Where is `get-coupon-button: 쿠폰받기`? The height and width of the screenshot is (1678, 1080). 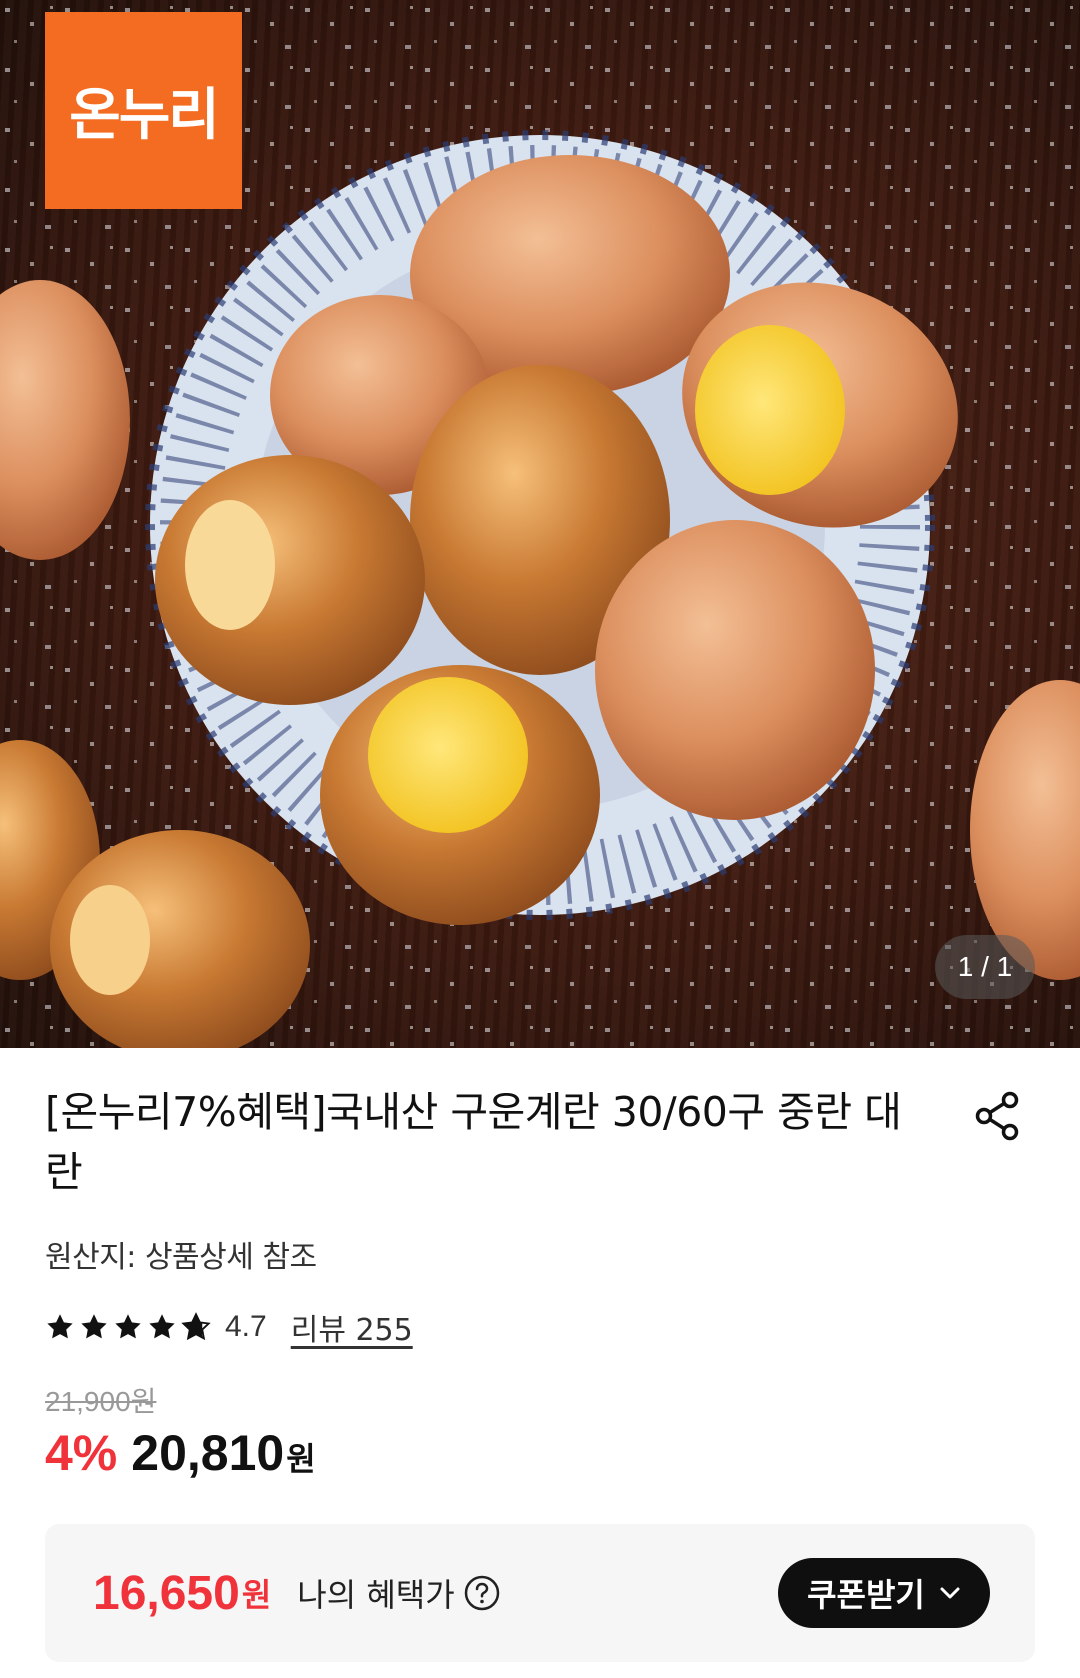 get-coupon-button: 쿠폰받기 is located at coordinates (884, 1593).